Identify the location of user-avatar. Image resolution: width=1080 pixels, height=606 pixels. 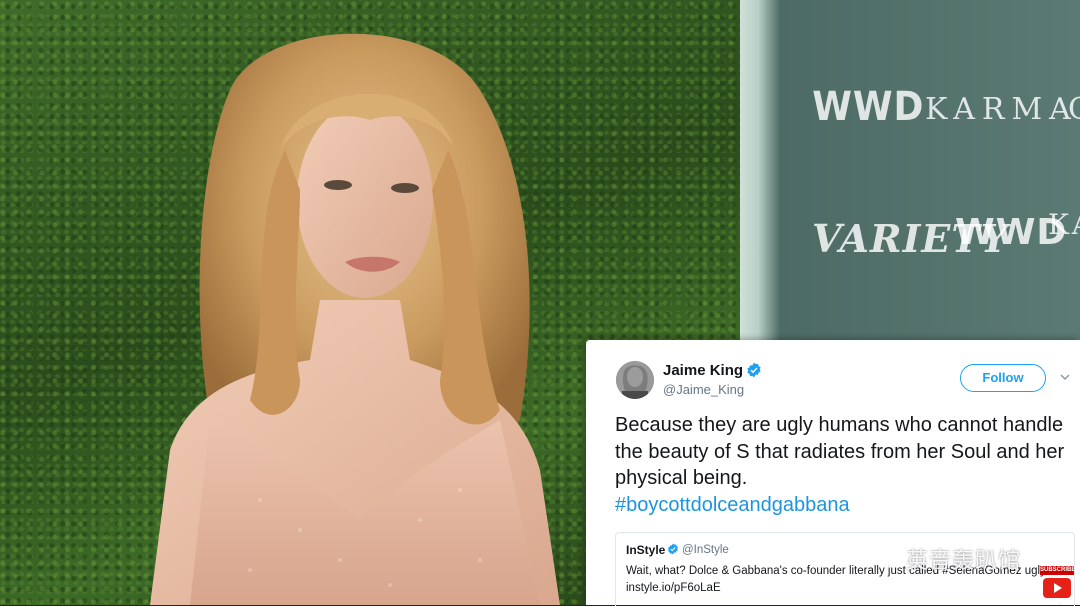
(635, 380).